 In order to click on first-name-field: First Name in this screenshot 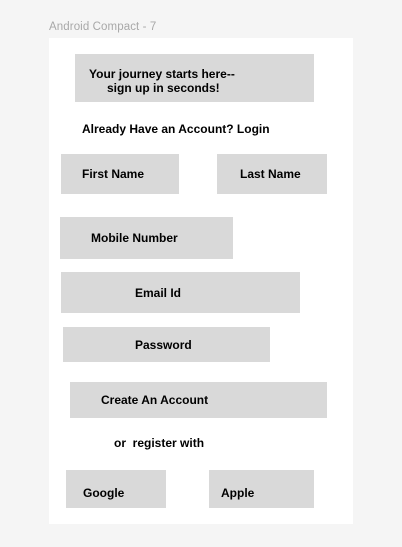, I will do `click(120, 174)`.